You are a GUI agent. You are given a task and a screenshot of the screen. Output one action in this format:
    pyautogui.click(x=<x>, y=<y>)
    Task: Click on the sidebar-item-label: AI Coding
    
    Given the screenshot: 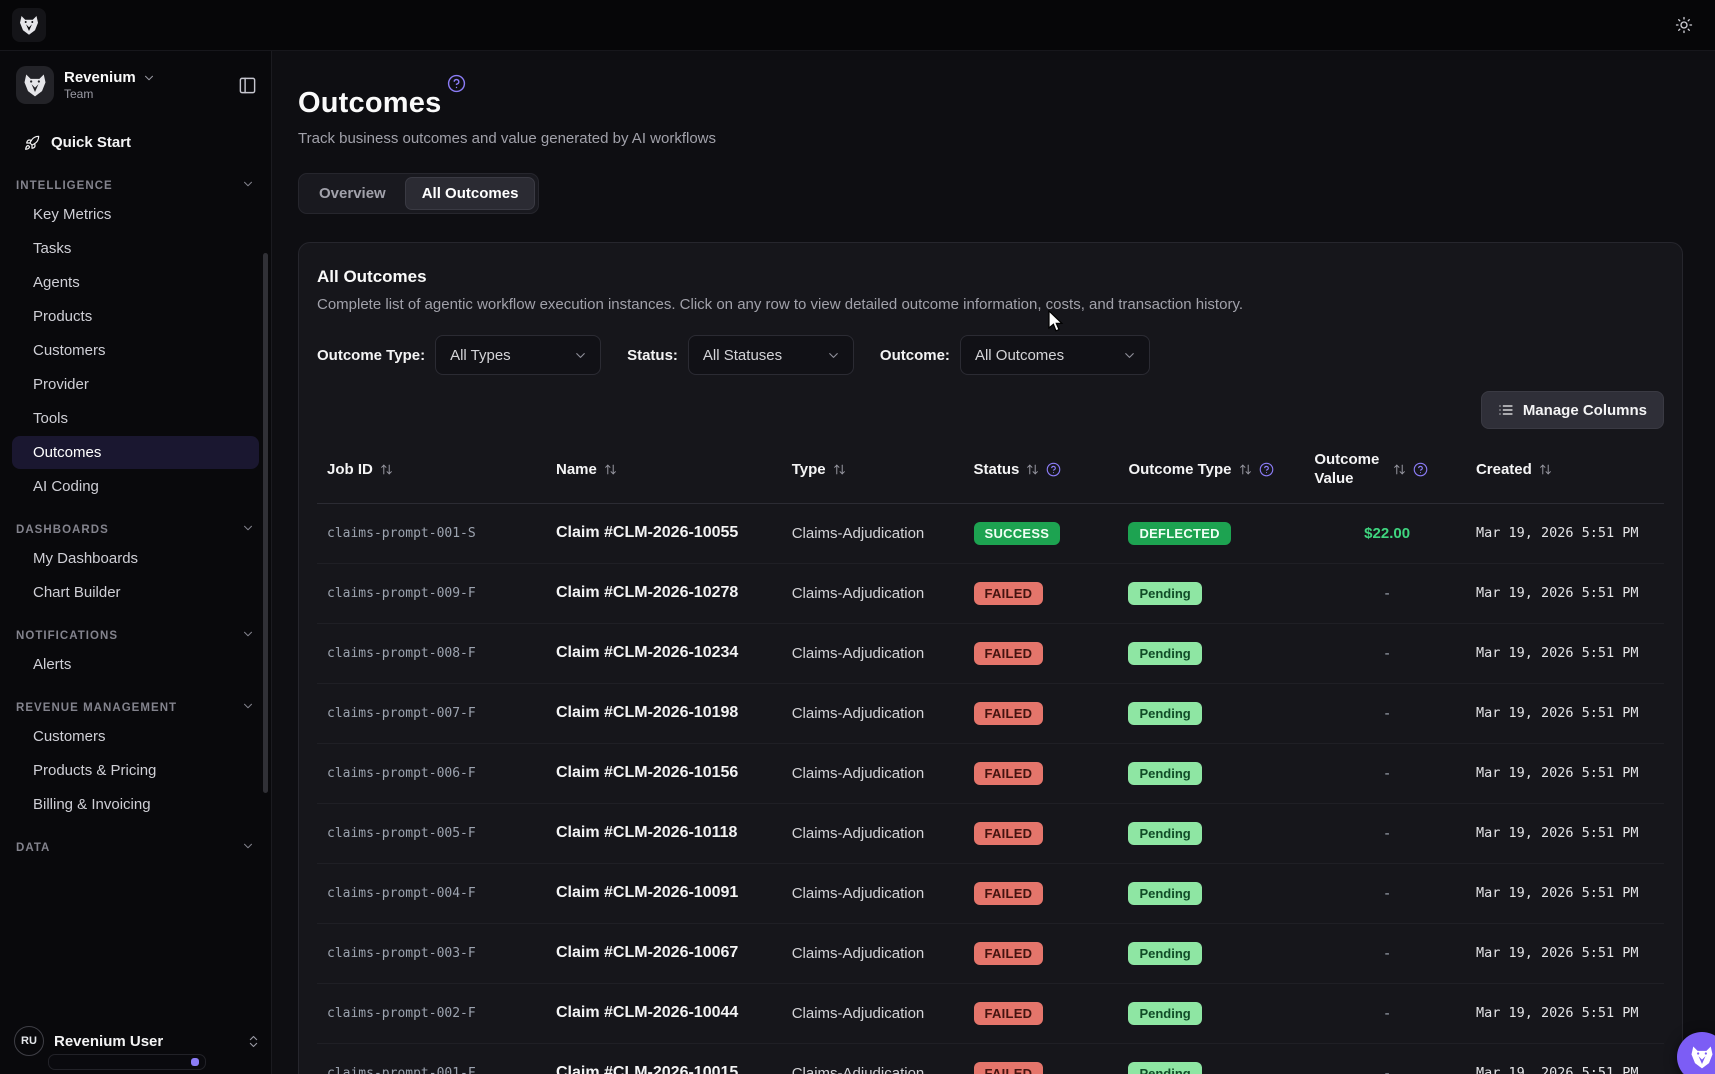 What is the action you would take?
    pyautogui.click(x=66, y=486)
    